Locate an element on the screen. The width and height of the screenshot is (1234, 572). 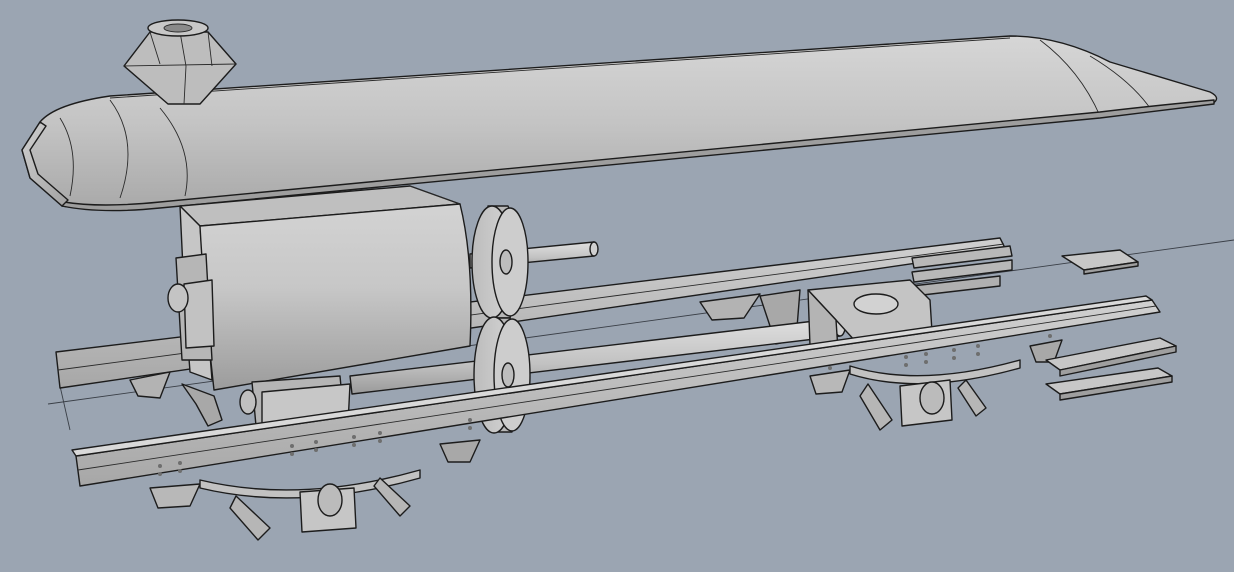
small-plate-top is located at coordinates (1100, 262).